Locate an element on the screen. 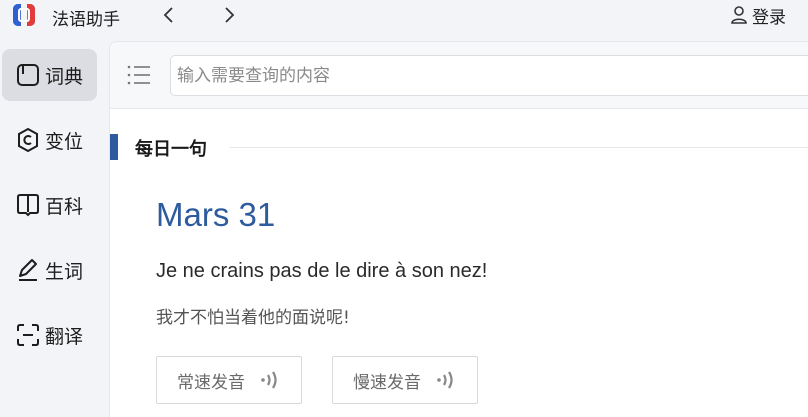 Image resolution: width=808 pixels, height=417 pixels. sidebar-item-label: 百科 is located at coordinates (64, 206).